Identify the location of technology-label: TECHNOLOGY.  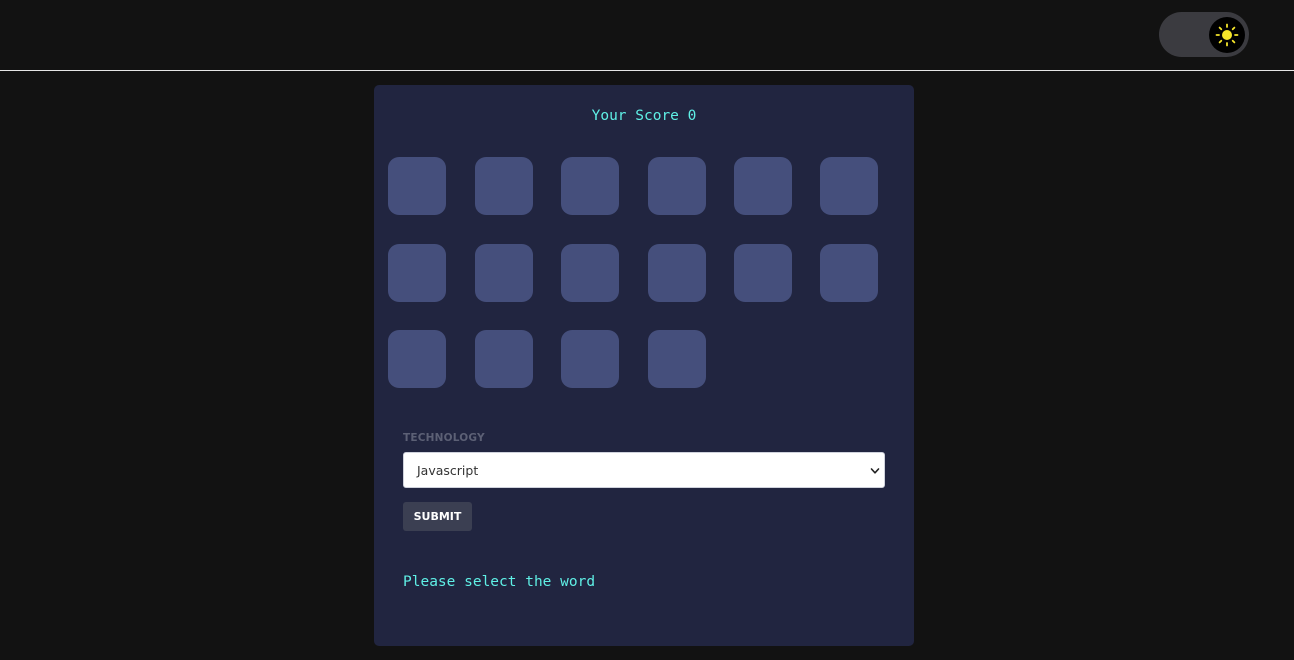
(444, 438).